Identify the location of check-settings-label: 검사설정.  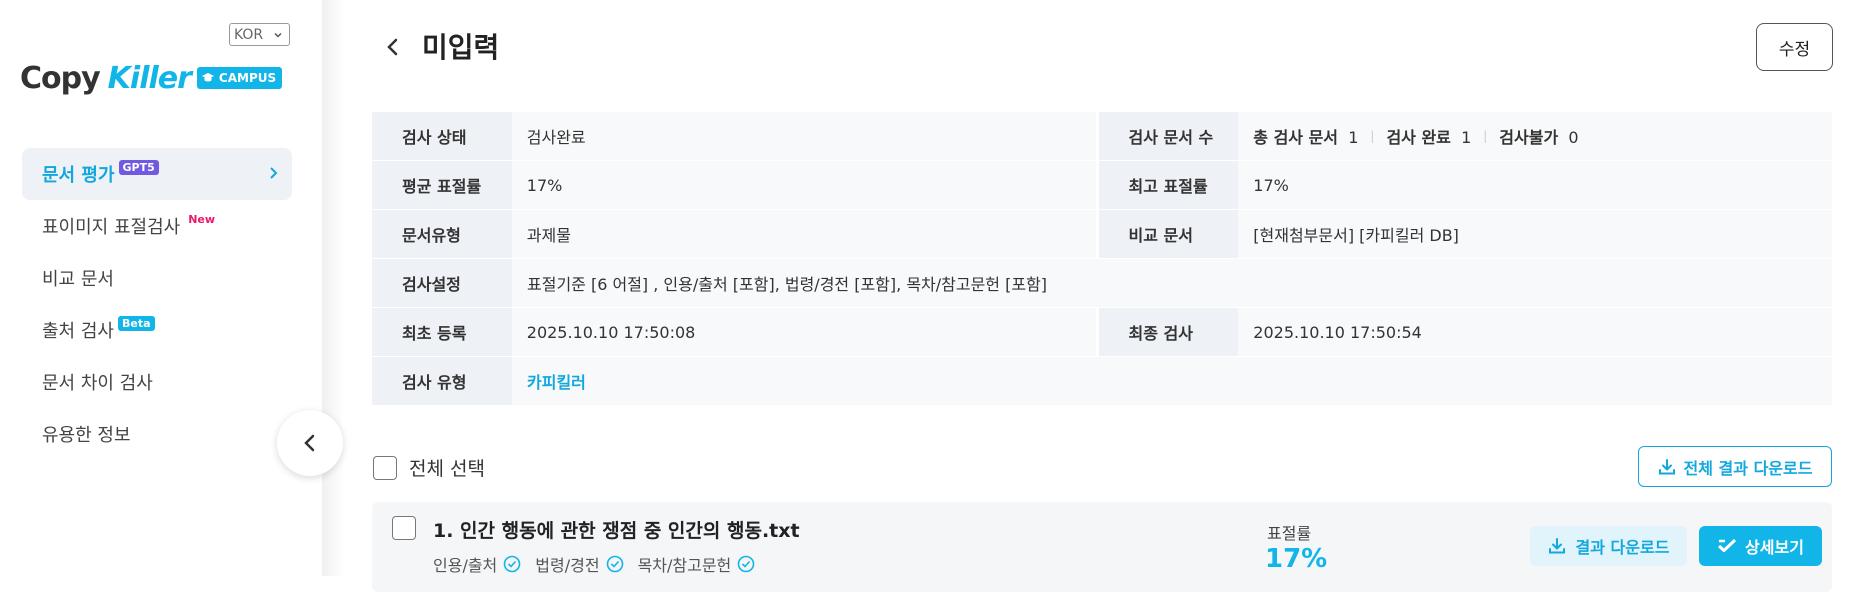
(442, 283).